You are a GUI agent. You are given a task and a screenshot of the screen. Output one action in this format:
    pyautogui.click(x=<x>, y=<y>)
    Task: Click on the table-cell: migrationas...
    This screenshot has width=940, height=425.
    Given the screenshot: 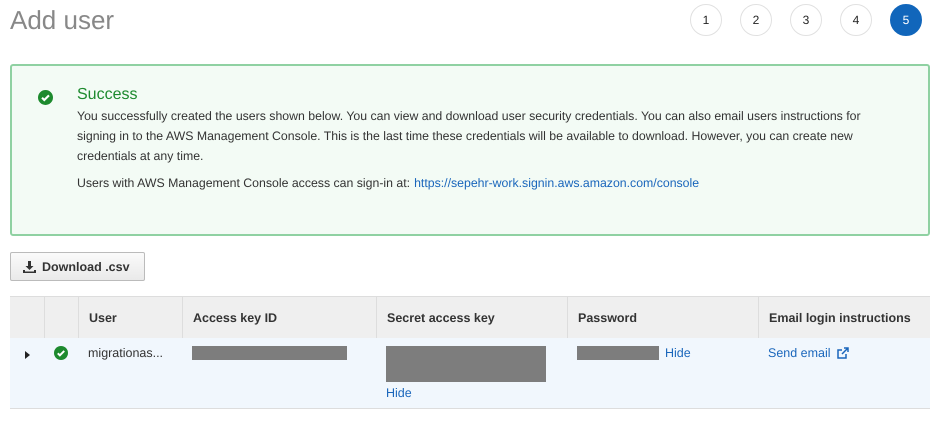 What is the action you would take?
    pyautogui.click(x=130, y=373)
    